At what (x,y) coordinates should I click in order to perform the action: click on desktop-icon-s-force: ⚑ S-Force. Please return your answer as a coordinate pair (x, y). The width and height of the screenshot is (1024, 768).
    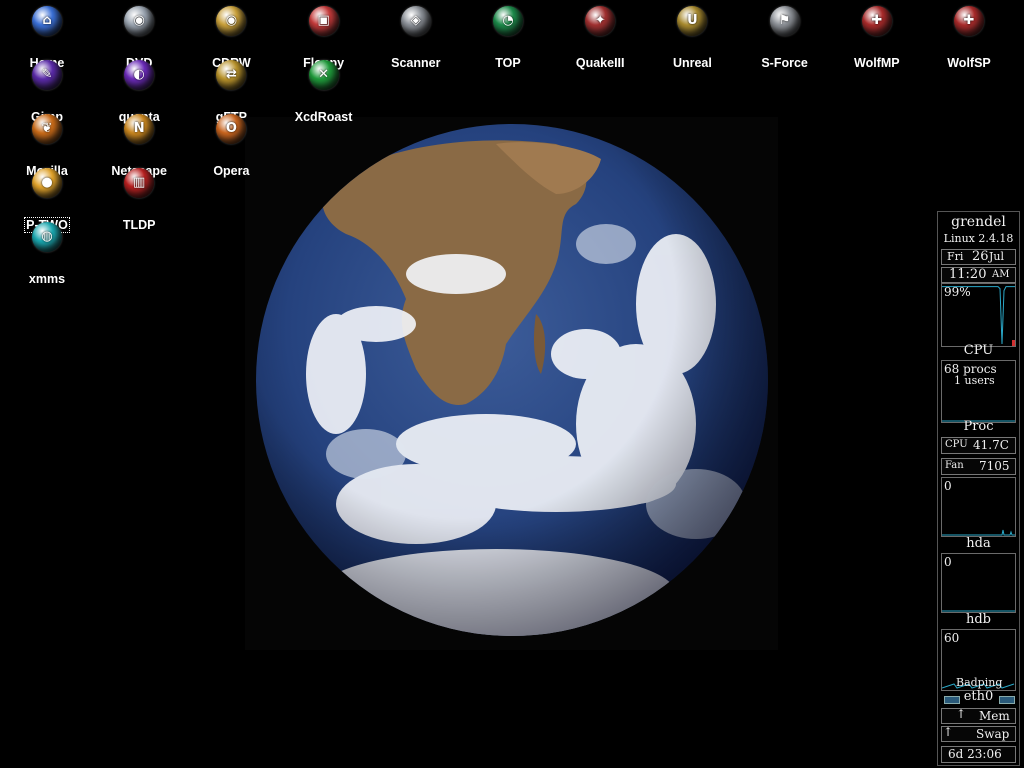
    Looking at the image, I should click on (785, 37).